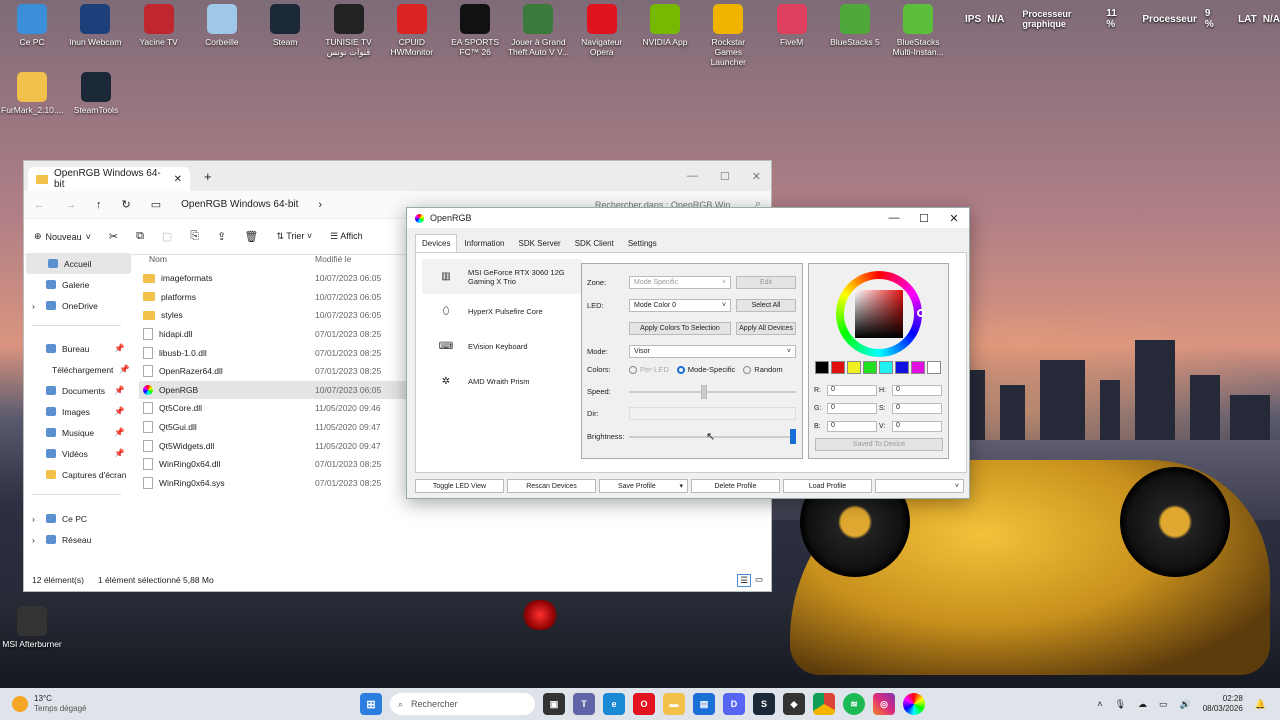  I want to click on caret-down-icon: ▾, so click(681, 486).